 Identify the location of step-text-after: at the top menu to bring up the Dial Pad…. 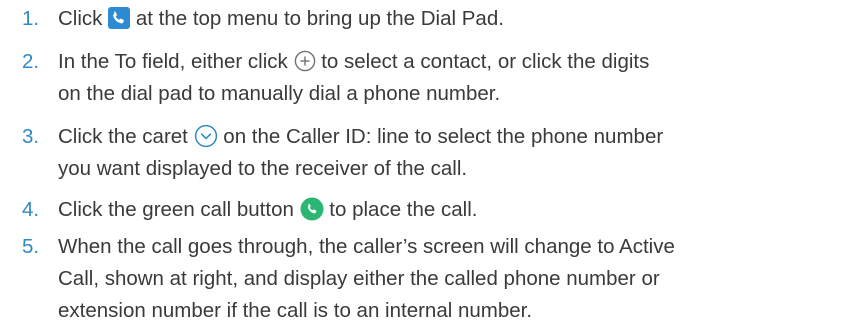
(319, 18).